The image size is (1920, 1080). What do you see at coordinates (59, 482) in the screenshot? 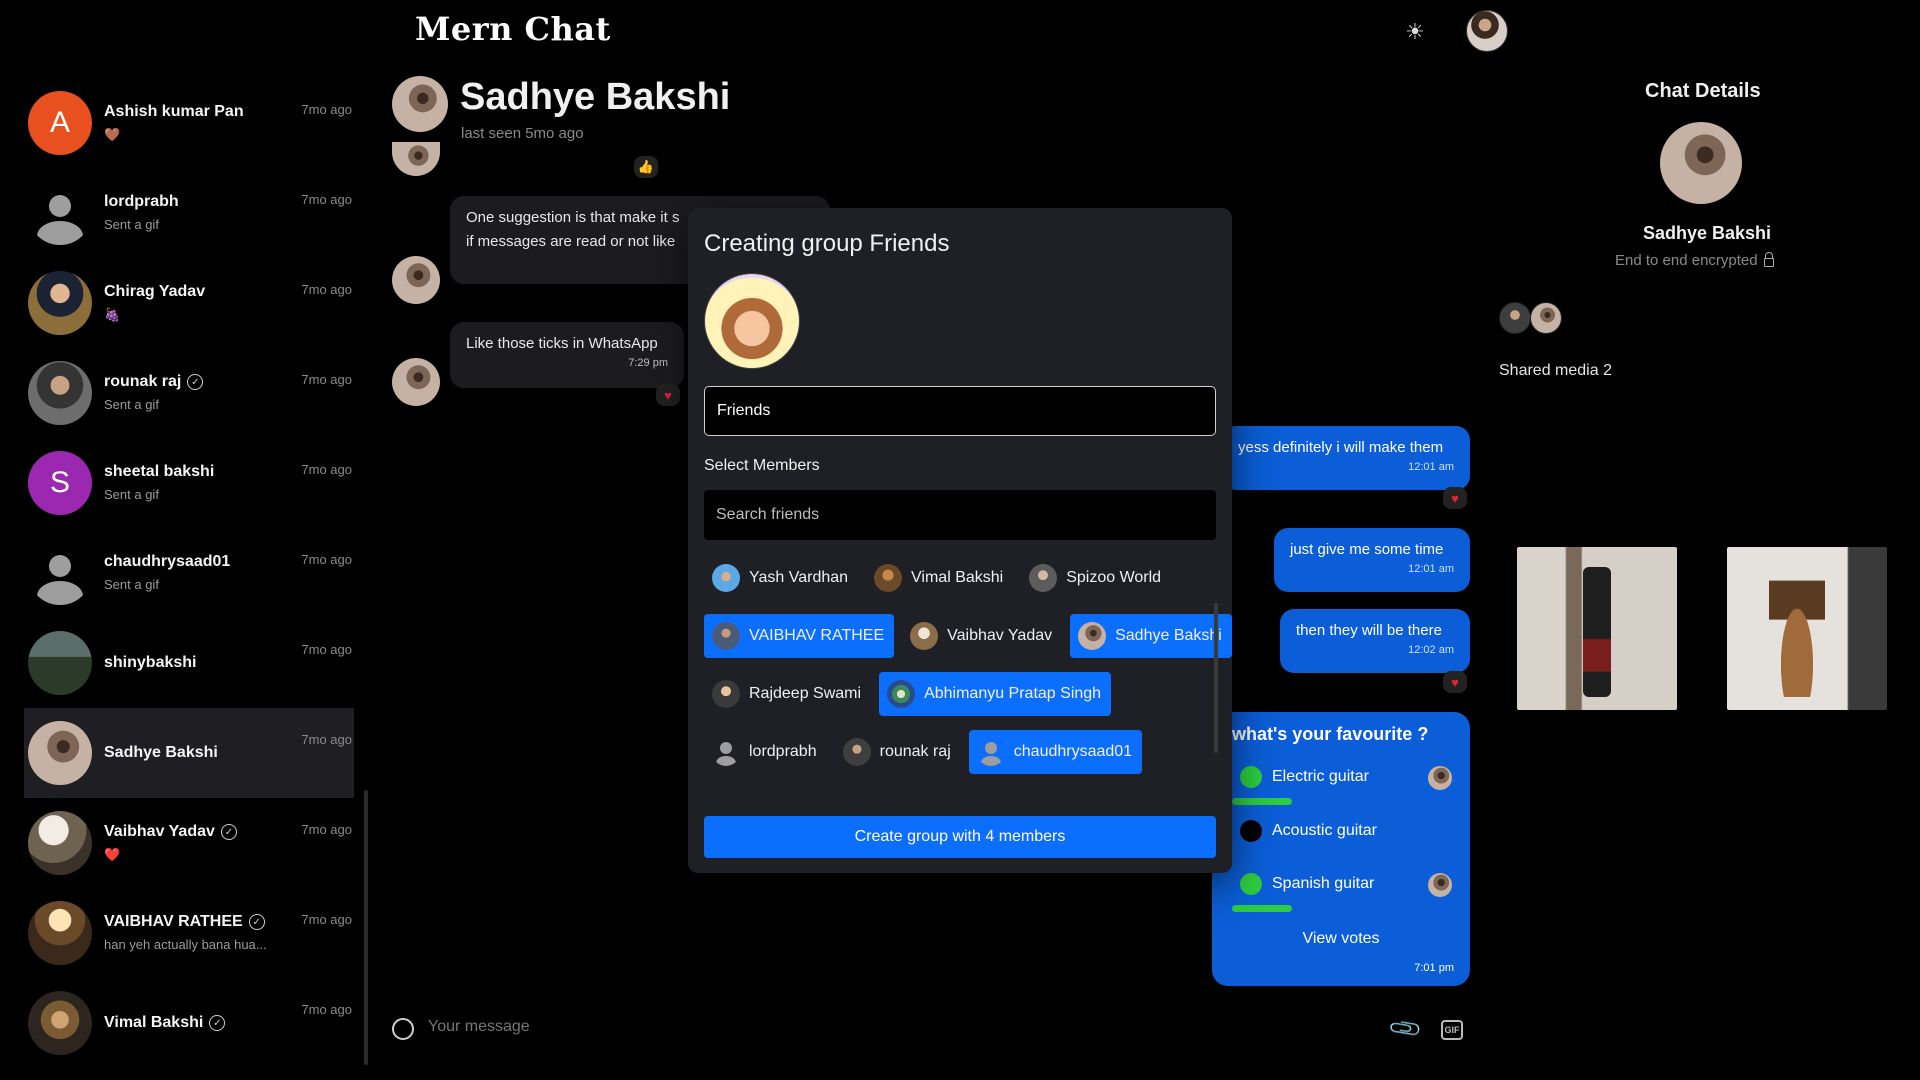
I see `avatar-initial: S` at bounding box center [59, 482].